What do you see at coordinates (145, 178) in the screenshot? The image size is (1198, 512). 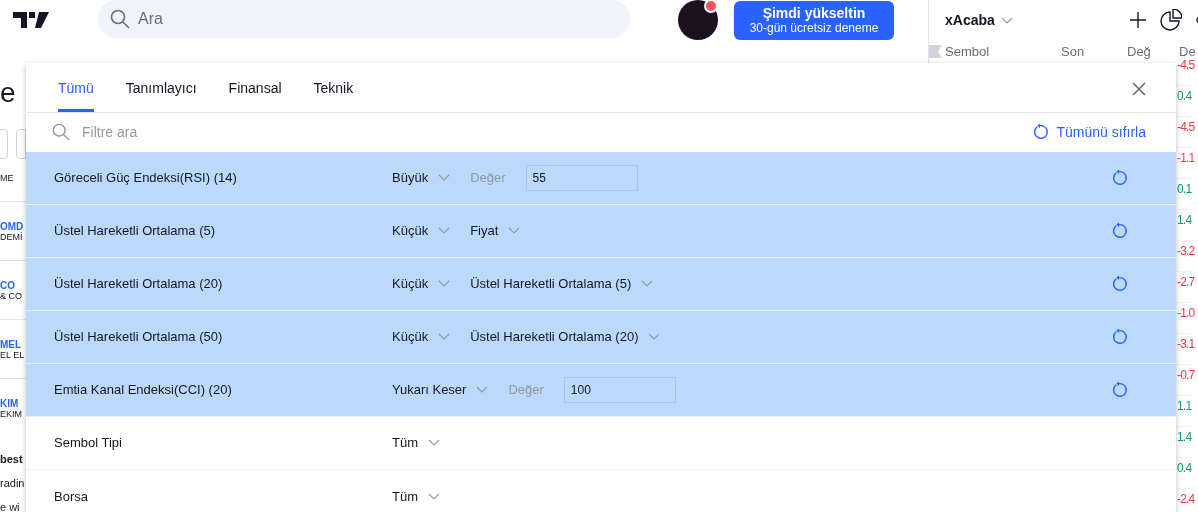 I see `filter-name: Göreceli Güç Endeksi(RSI) (14)` at bounding box center [145, 178].